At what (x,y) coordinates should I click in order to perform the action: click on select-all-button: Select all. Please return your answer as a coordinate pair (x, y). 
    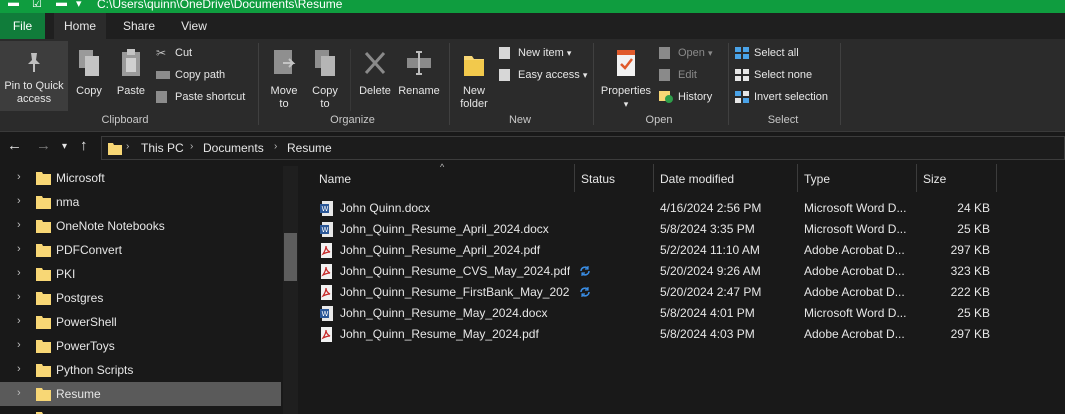
    Looking at the image, I should click on (767, 53).